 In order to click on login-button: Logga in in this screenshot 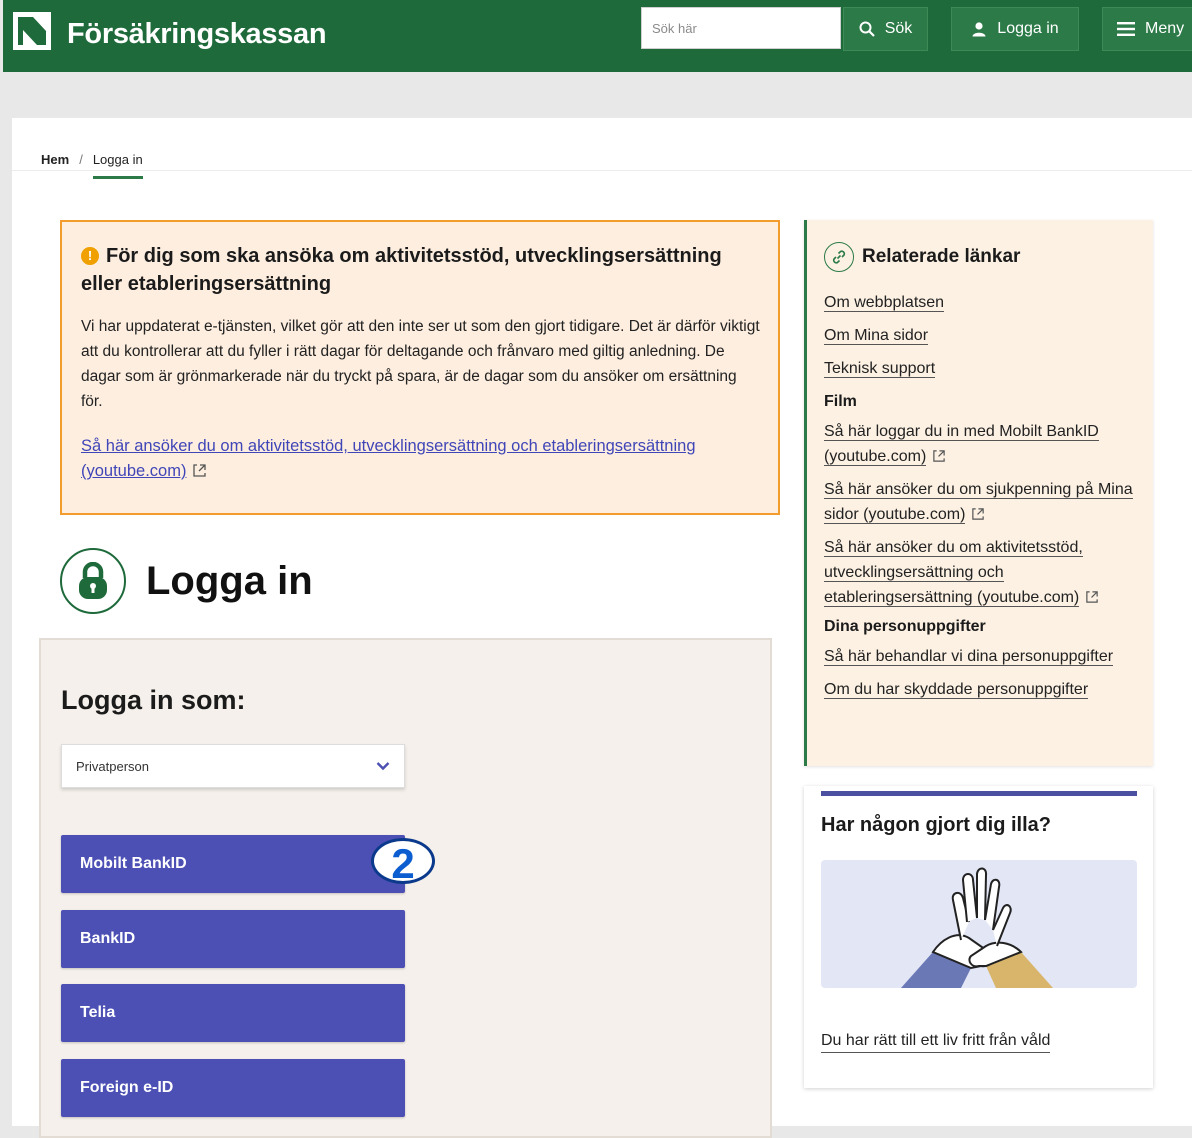, I will do `click(1015, 29)`.